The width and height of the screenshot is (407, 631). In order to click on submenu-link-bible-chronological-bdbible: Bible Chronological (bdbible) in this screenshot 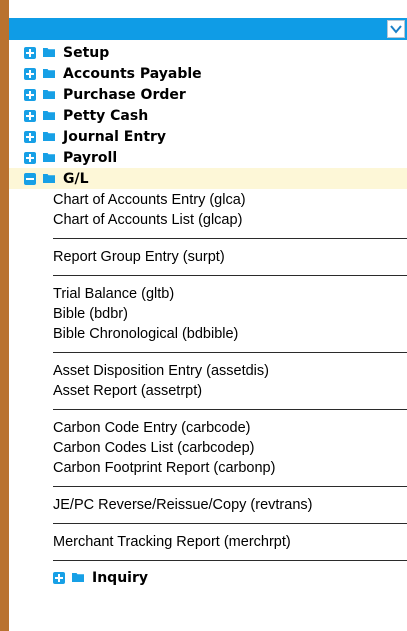, I will do `click(230, 334)`.